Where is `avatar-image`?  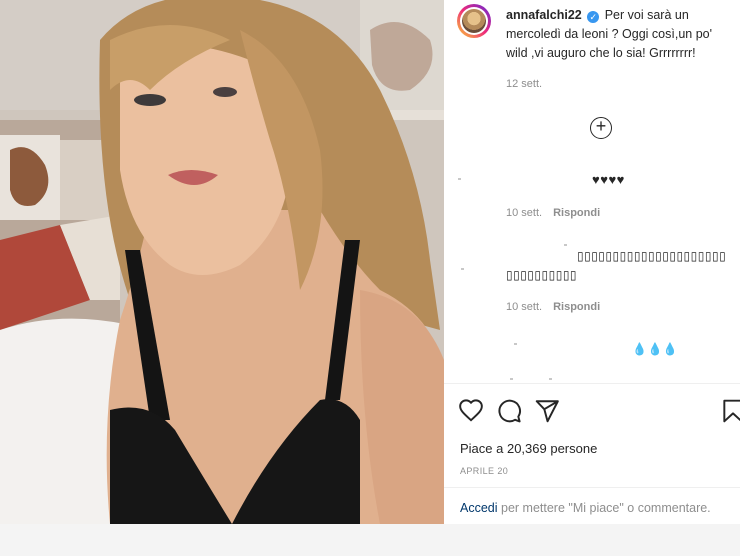 avatar-image is located at coordinates (474, 21).